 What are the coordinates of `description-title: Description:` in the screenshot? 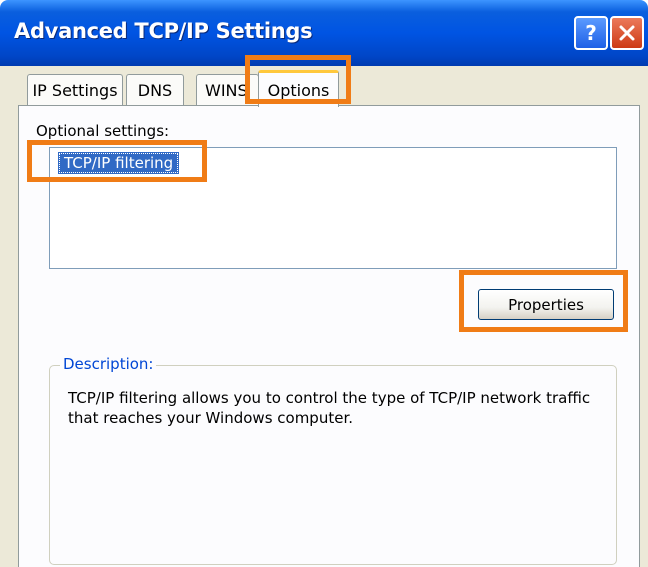 It's located at (108, 364).